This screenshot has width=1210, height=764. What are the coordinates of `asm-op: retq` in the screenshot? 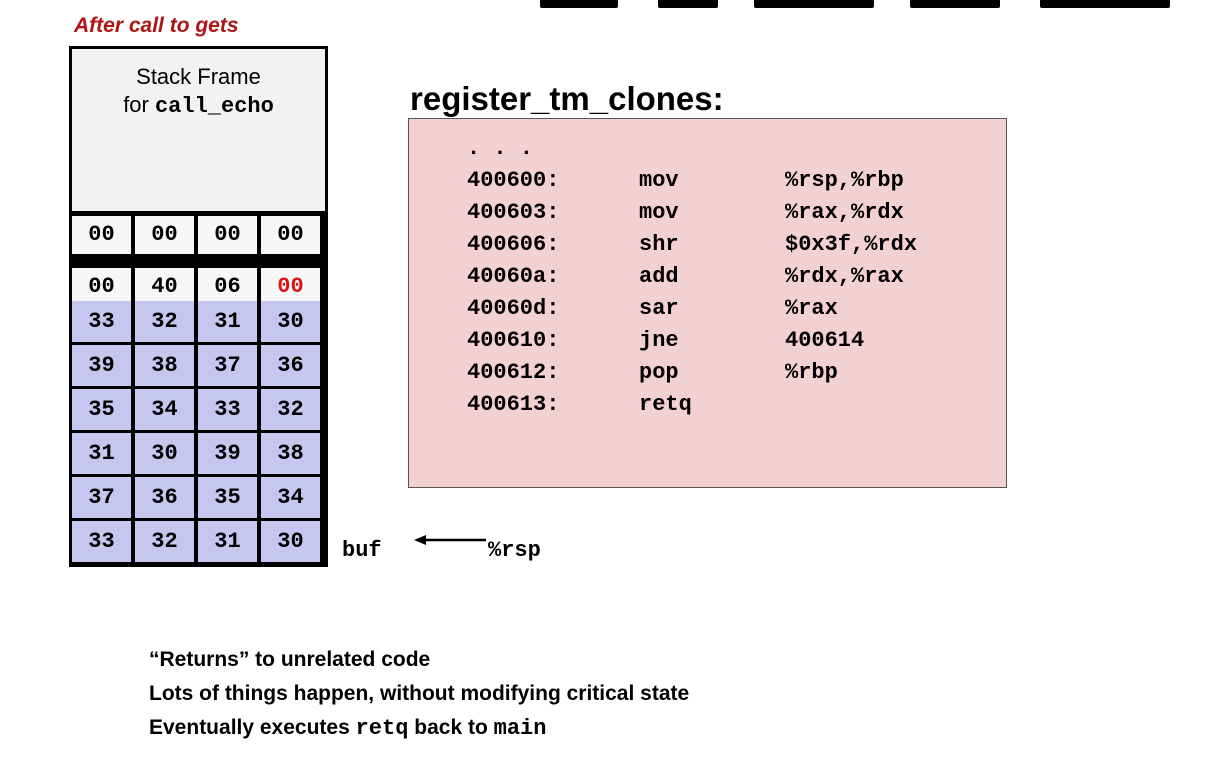 It's located at (665, 404).